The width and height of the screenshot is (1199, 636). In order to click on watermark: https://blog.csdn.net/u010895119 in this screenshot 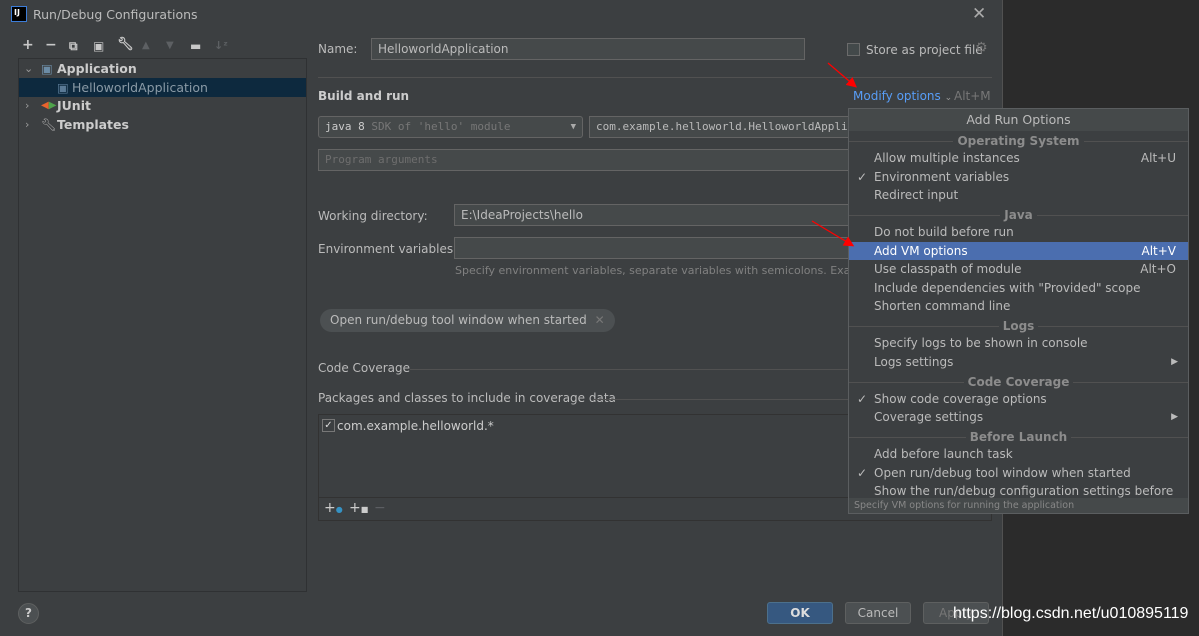, I will do `click(1071, 613)`.